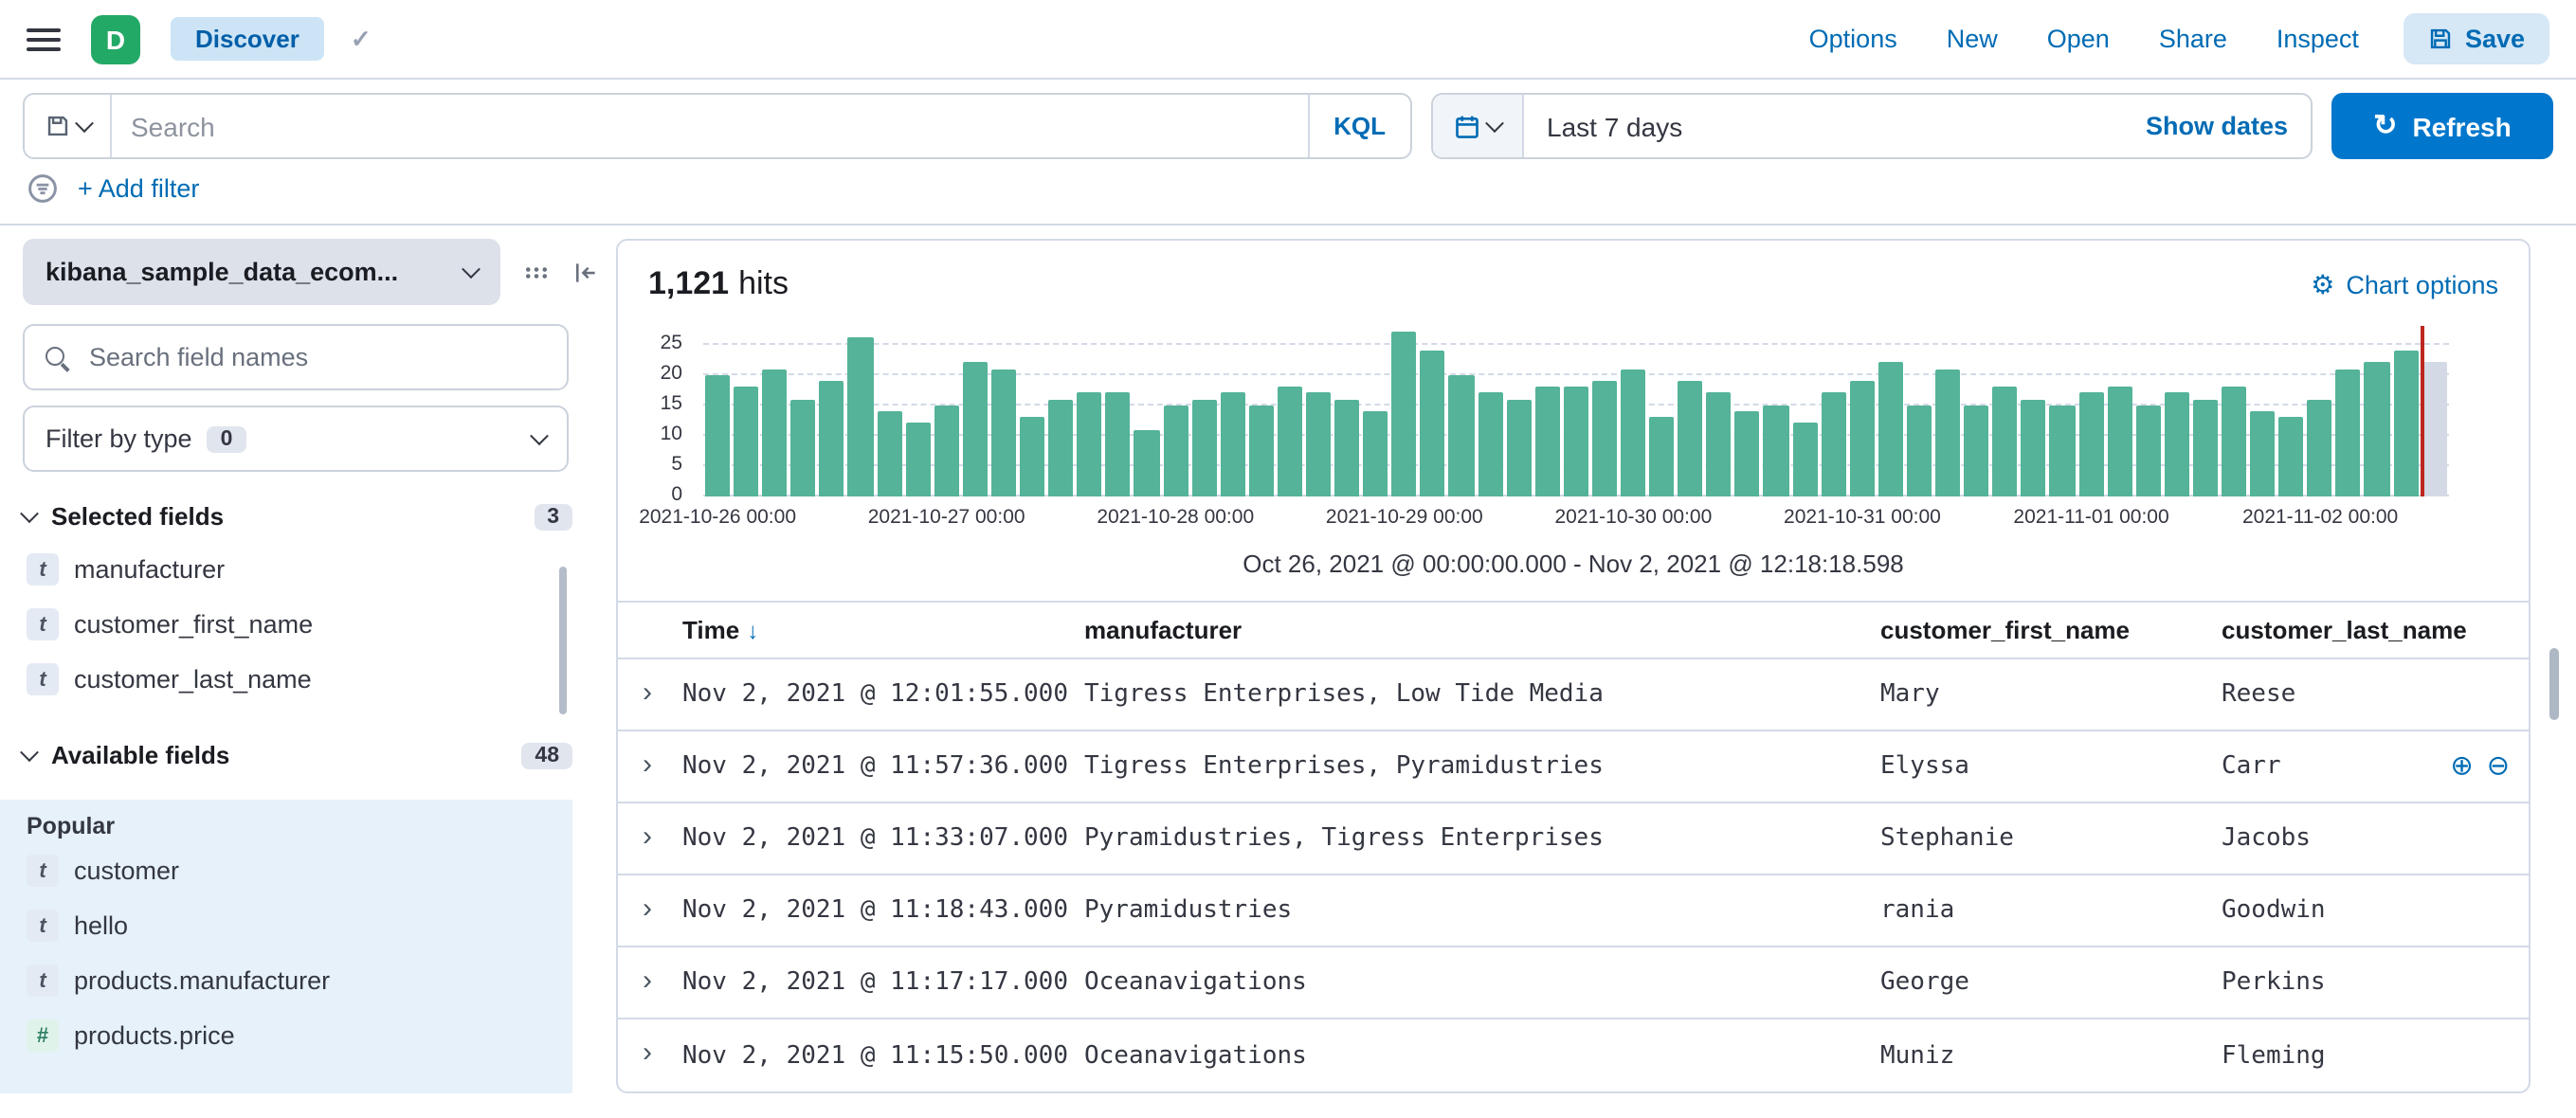 This screenshot has width=2576, height=1118. I want to click on column-header-time: Time ↓, so click(883, 630).